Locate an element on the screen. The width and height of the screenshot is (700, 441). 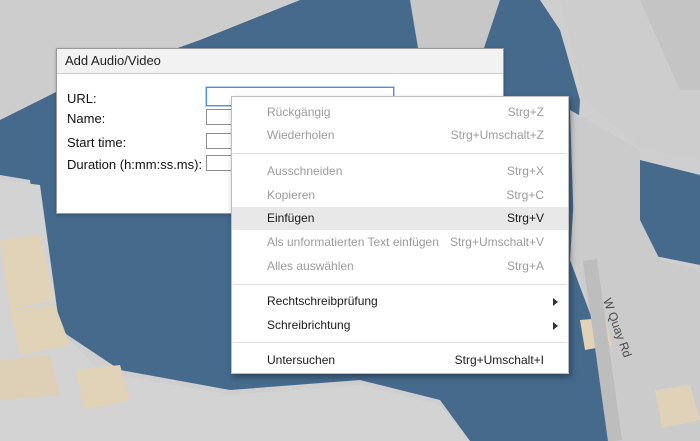
duration-label: Duration (h:mm:ss.ms): is located at coordinates (135, 164).